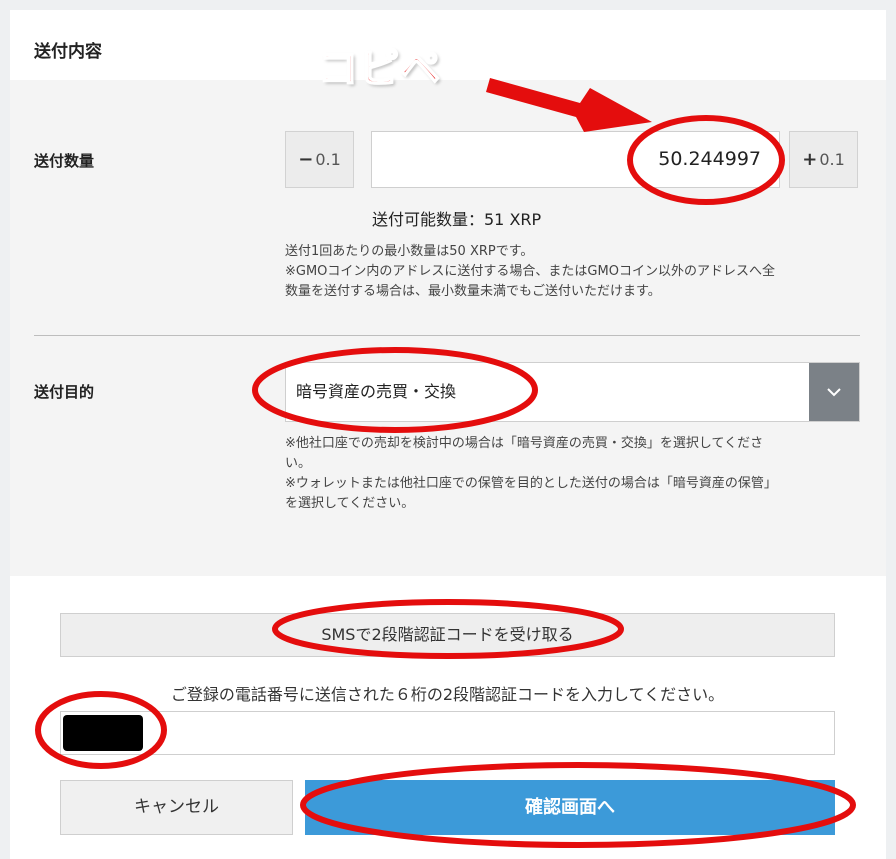 This screenshot has width=896, height=859. Describe the element at coordinates (575, 159) in the screenshot. I see `amount-input: 50.244997` at that location.